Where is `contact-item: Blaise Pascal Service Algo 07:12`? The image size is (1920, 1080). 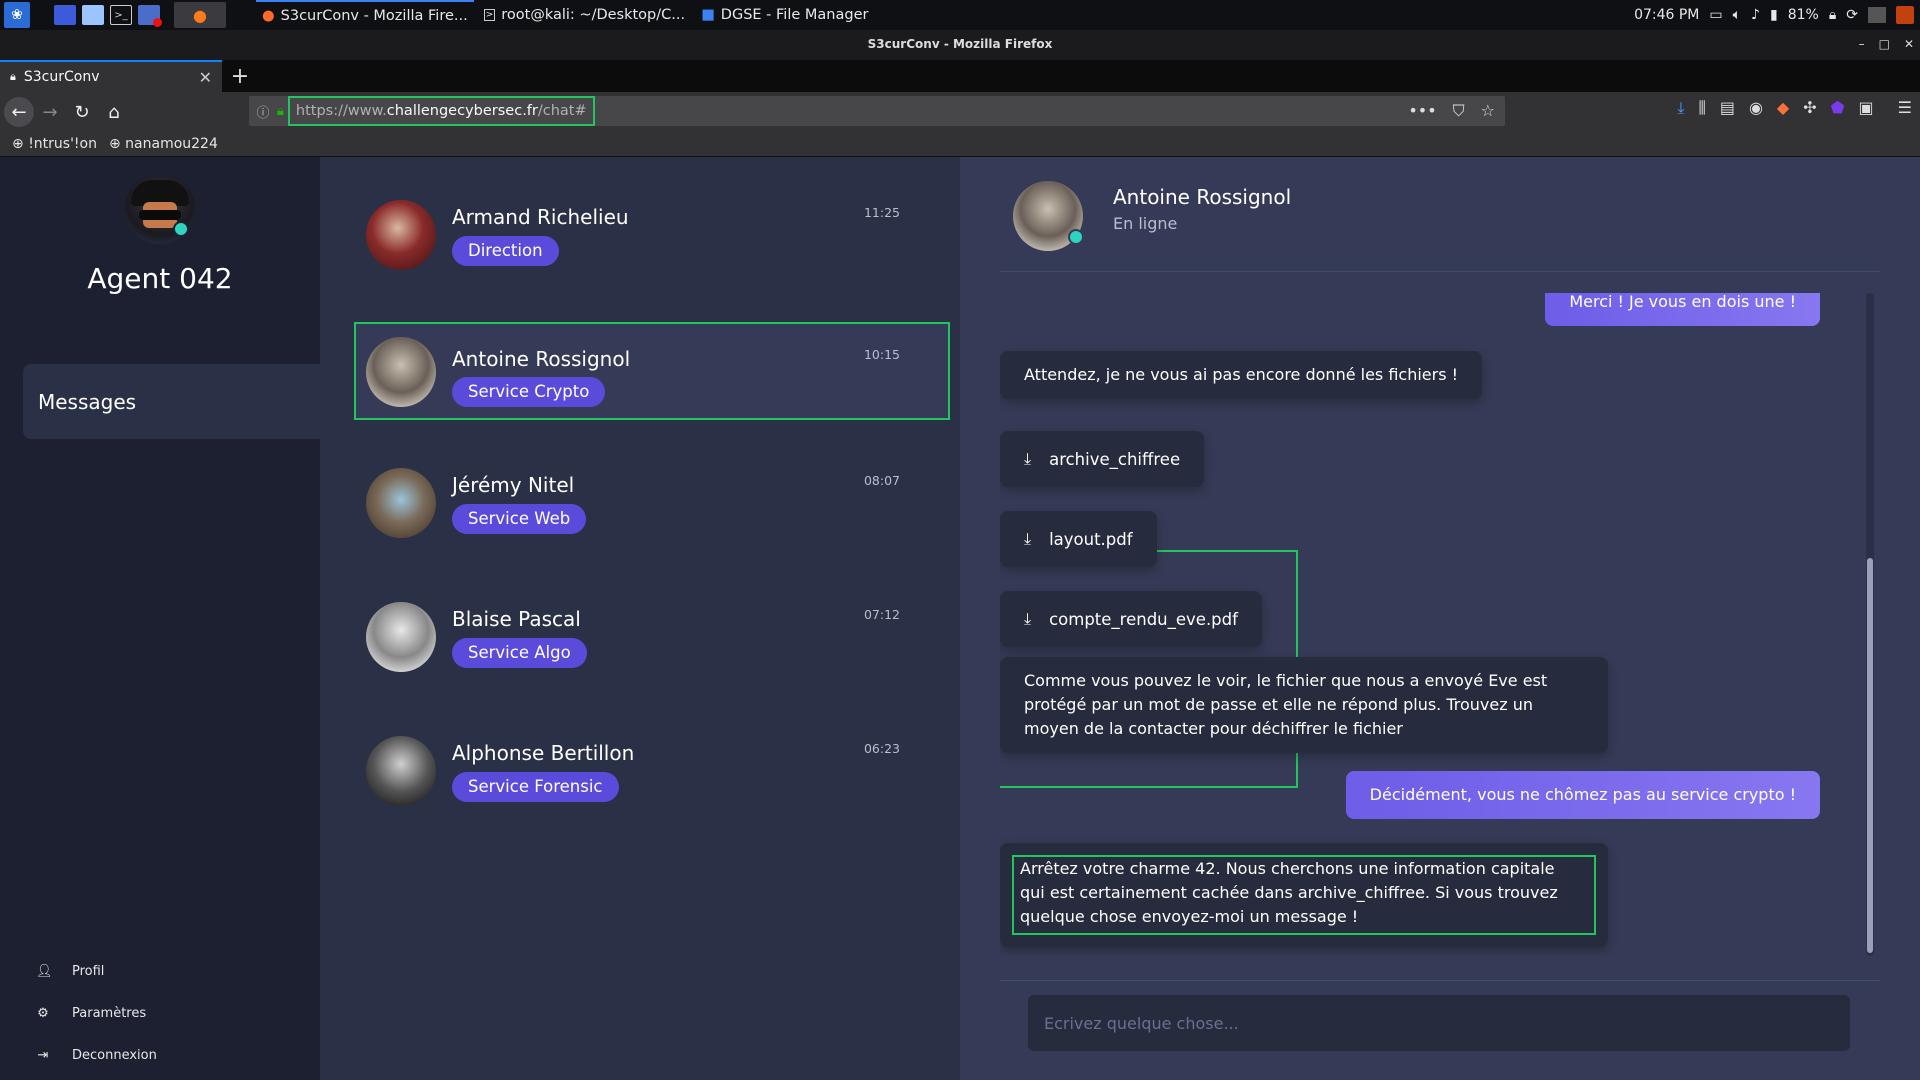
contact-item: Blaise Pascal Service Algo 07:12 is located at coordinates (652, 642).